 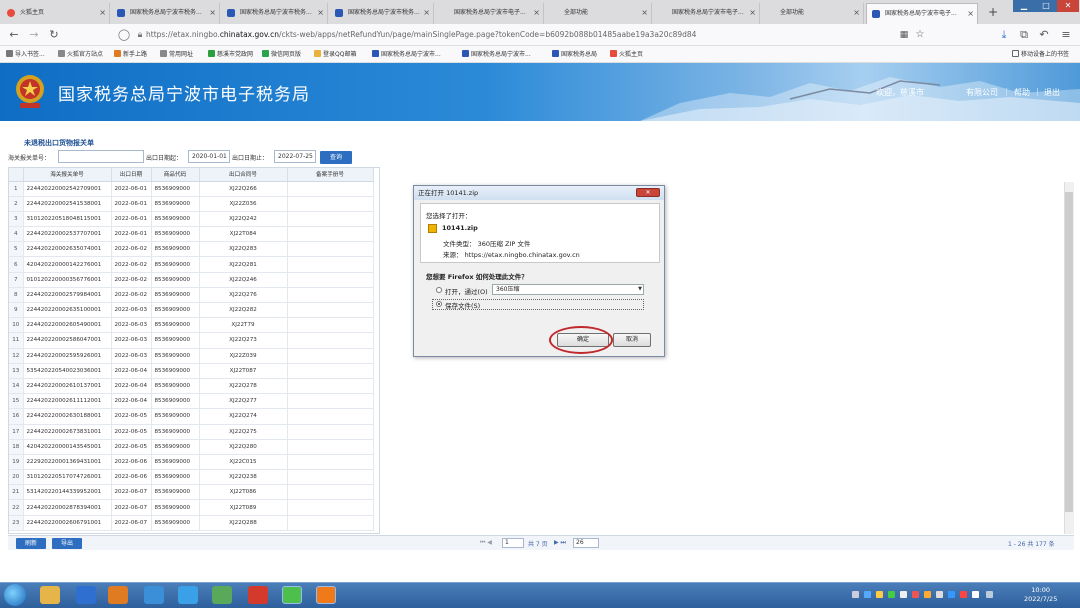 I want to click on media-player-icon, so click(x=118, y=595).